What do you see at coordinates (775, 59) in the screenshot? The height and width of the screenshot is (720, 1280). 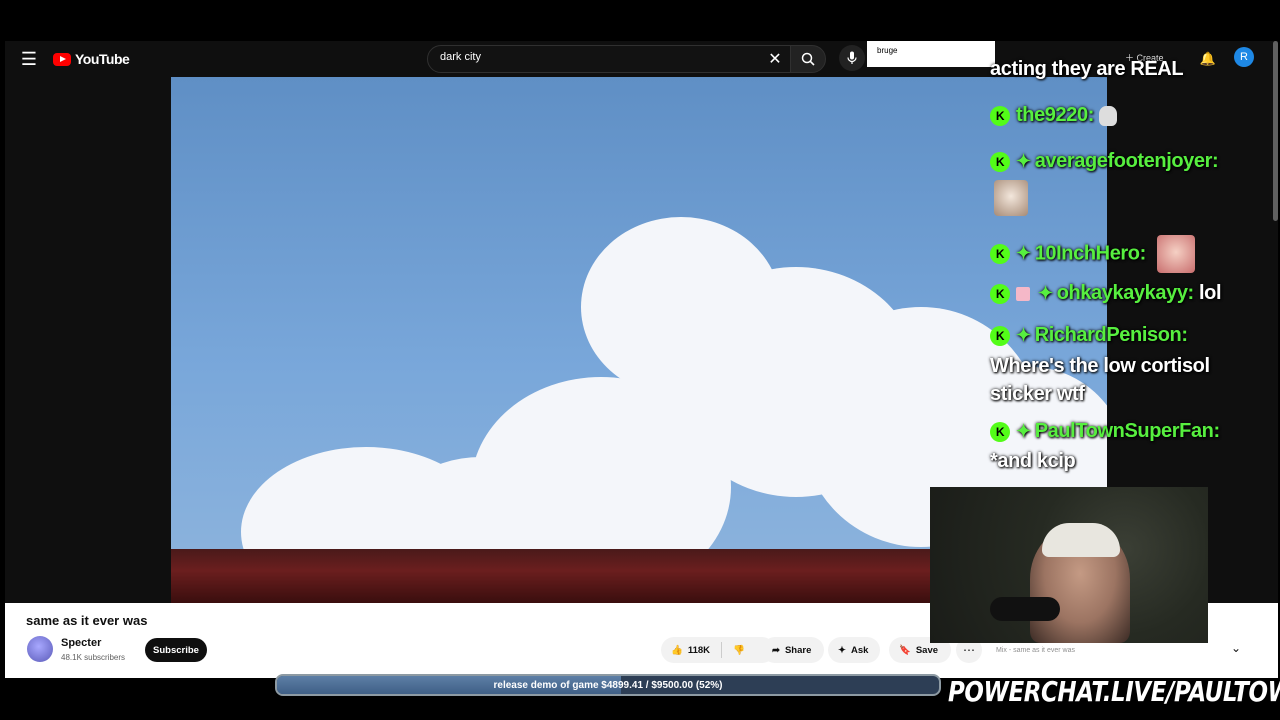 I see `clear-search-icon: ✕` at bounding box center [775, 59].